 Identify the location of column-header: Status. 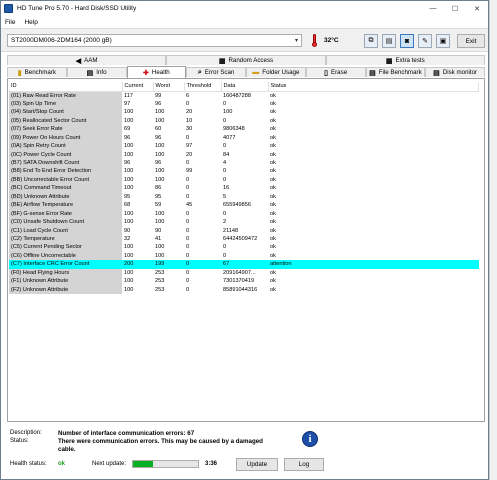
(373, 87).